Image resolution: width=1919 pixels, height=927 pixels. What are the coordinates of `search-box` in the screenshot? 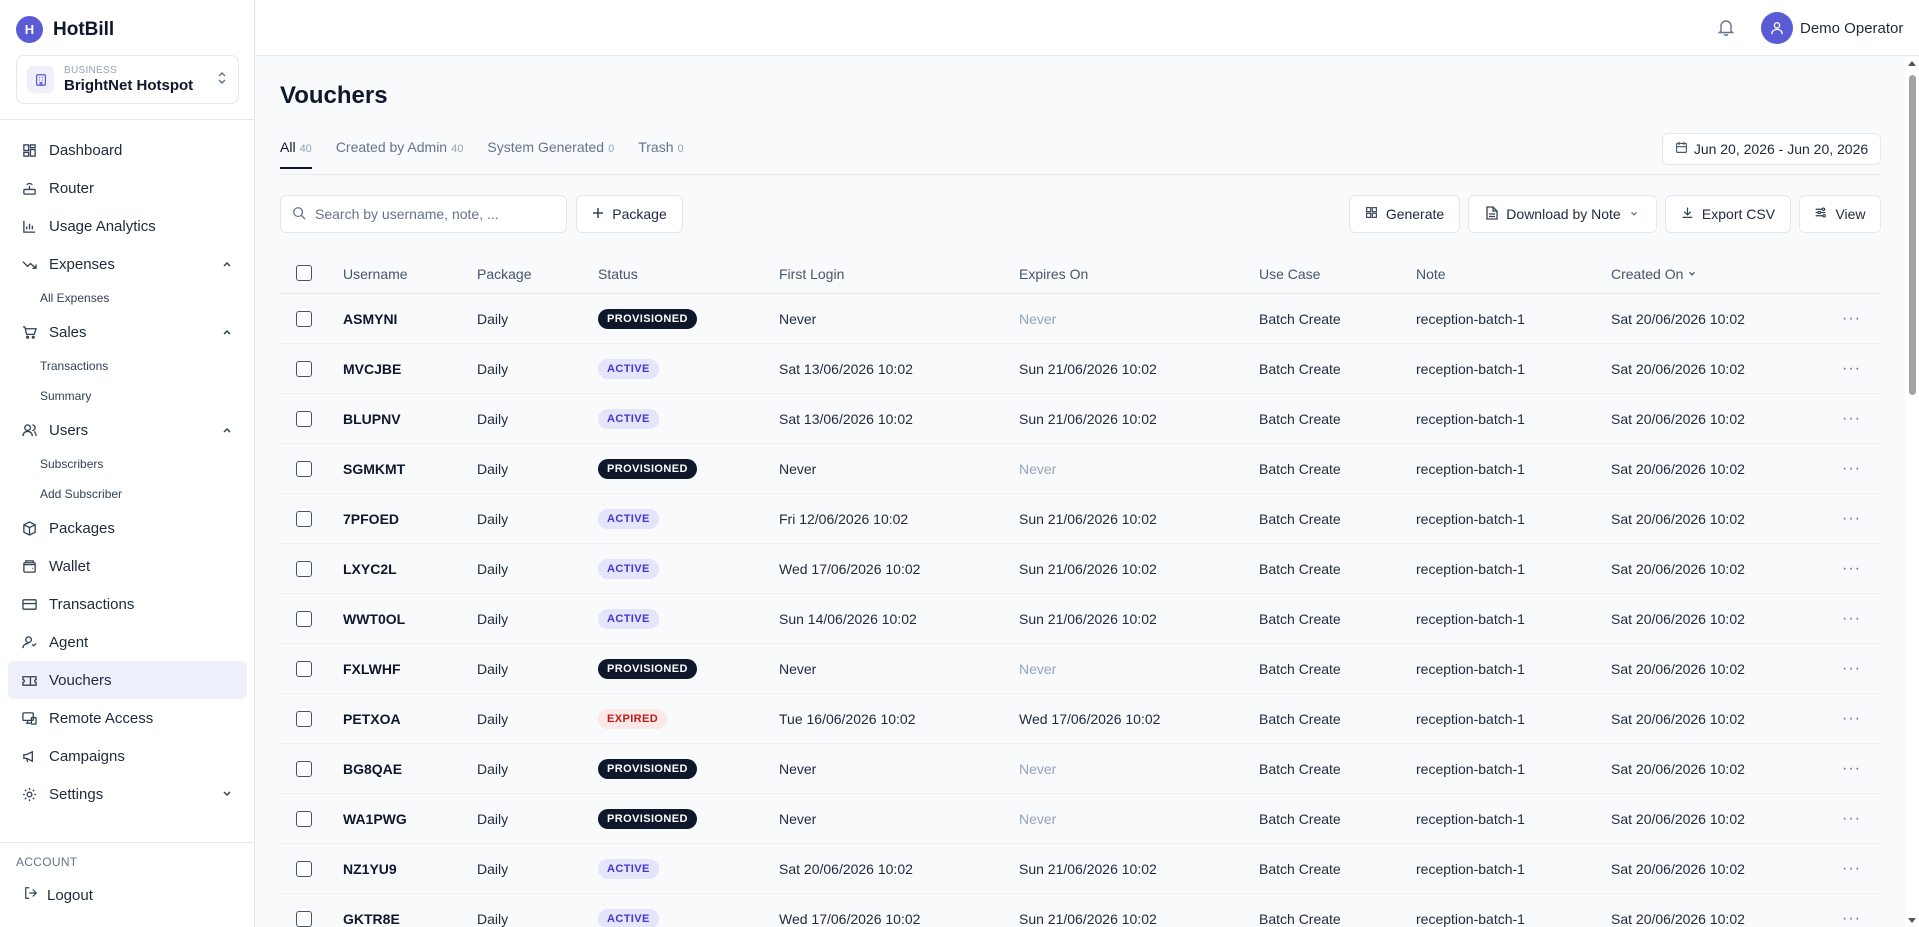 It's located at (423, 214).